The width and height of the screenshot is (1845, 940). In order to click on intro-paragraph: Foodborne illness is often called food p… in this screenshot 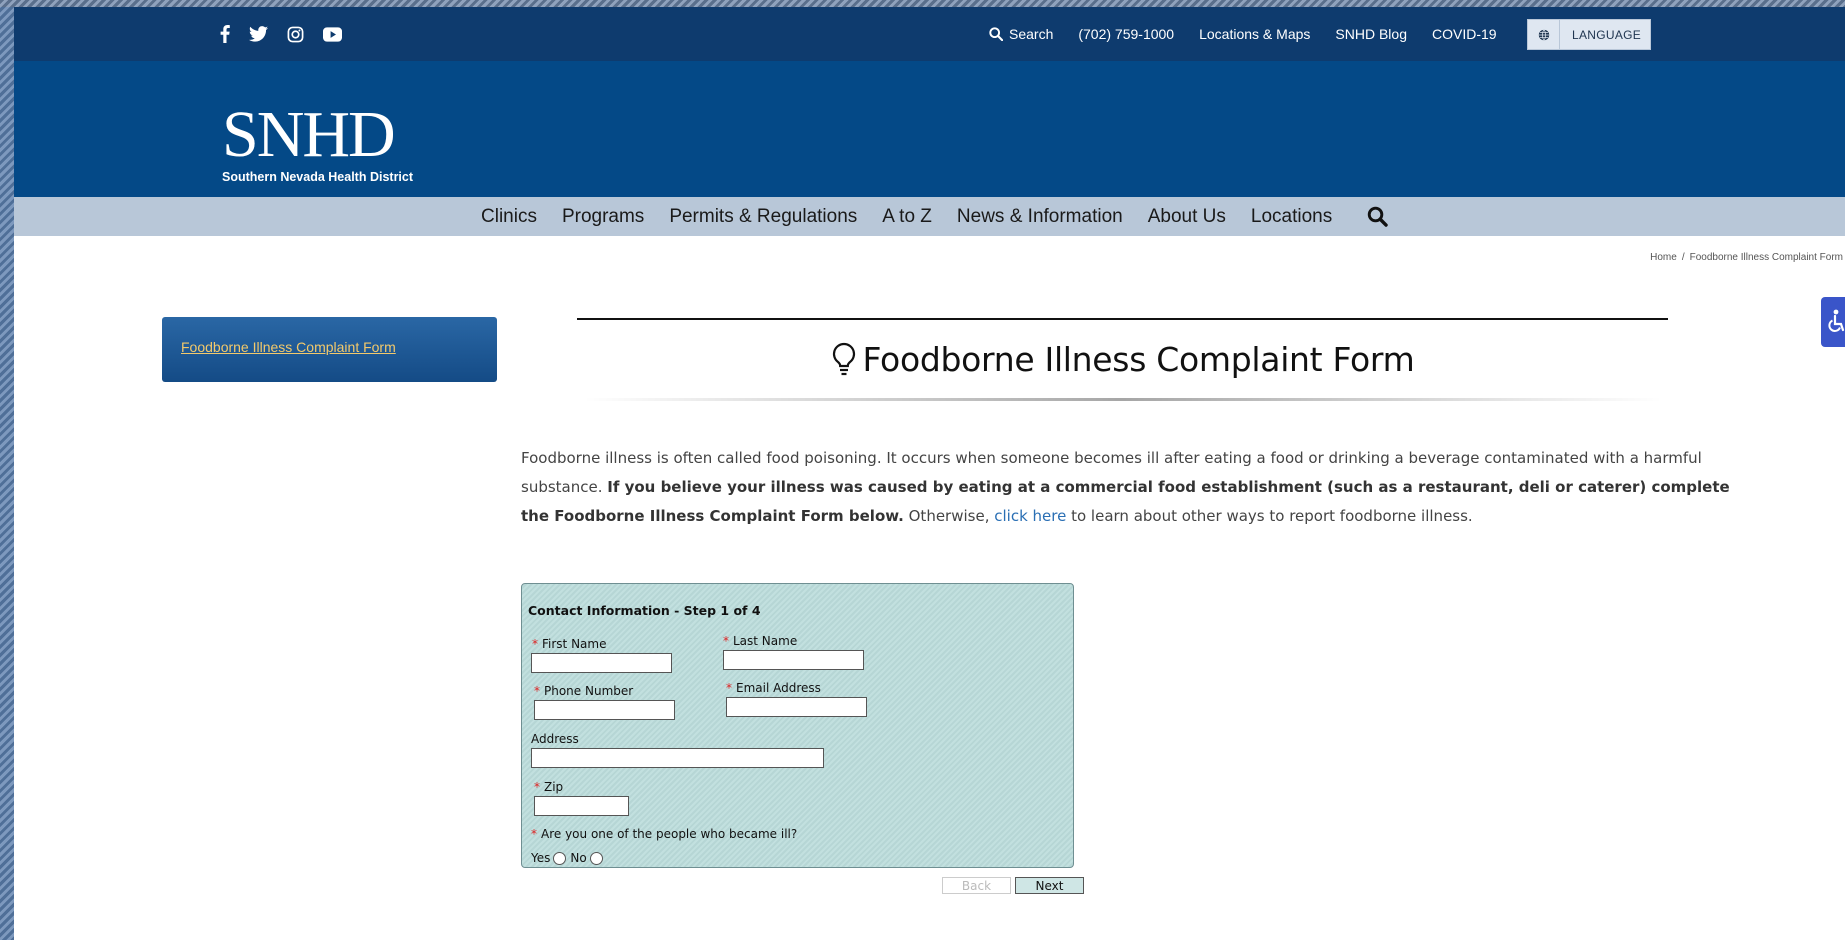, I will do `click(1126, 487)`.